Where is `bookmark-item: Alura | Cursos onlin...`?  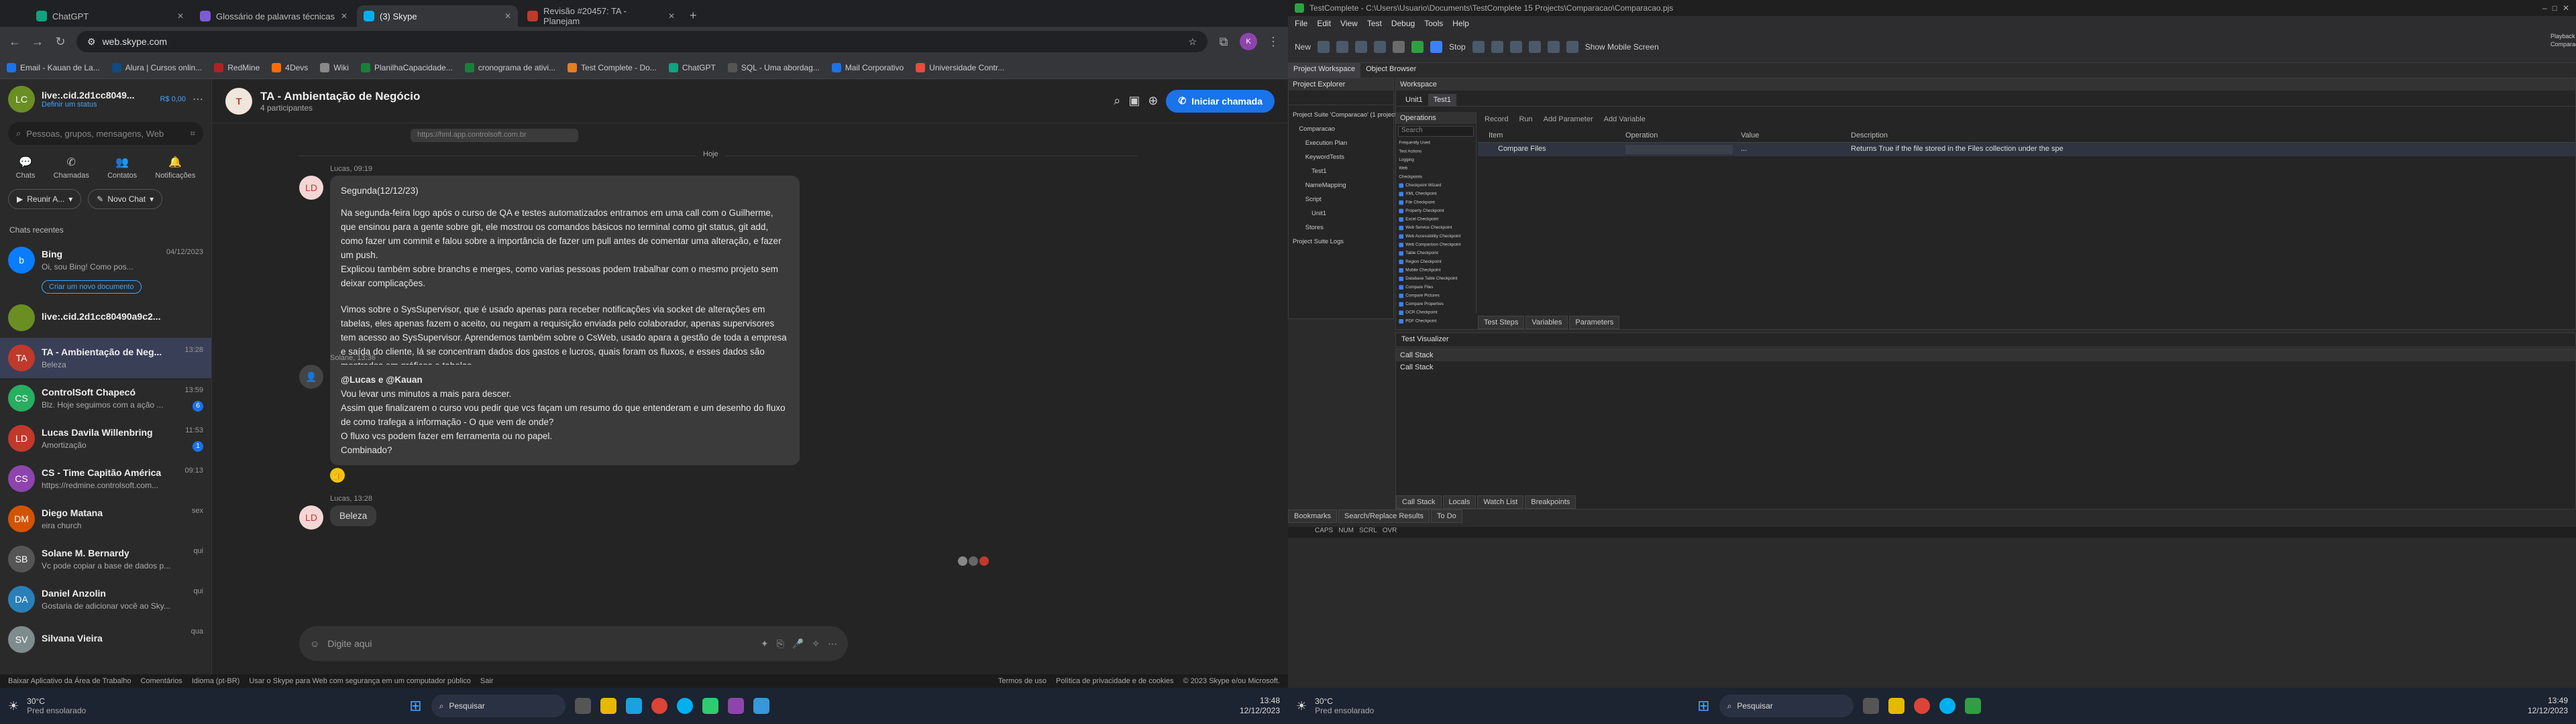 bookmark-item: Alura | Cursos onlin... is located at coordinates (156, 67).